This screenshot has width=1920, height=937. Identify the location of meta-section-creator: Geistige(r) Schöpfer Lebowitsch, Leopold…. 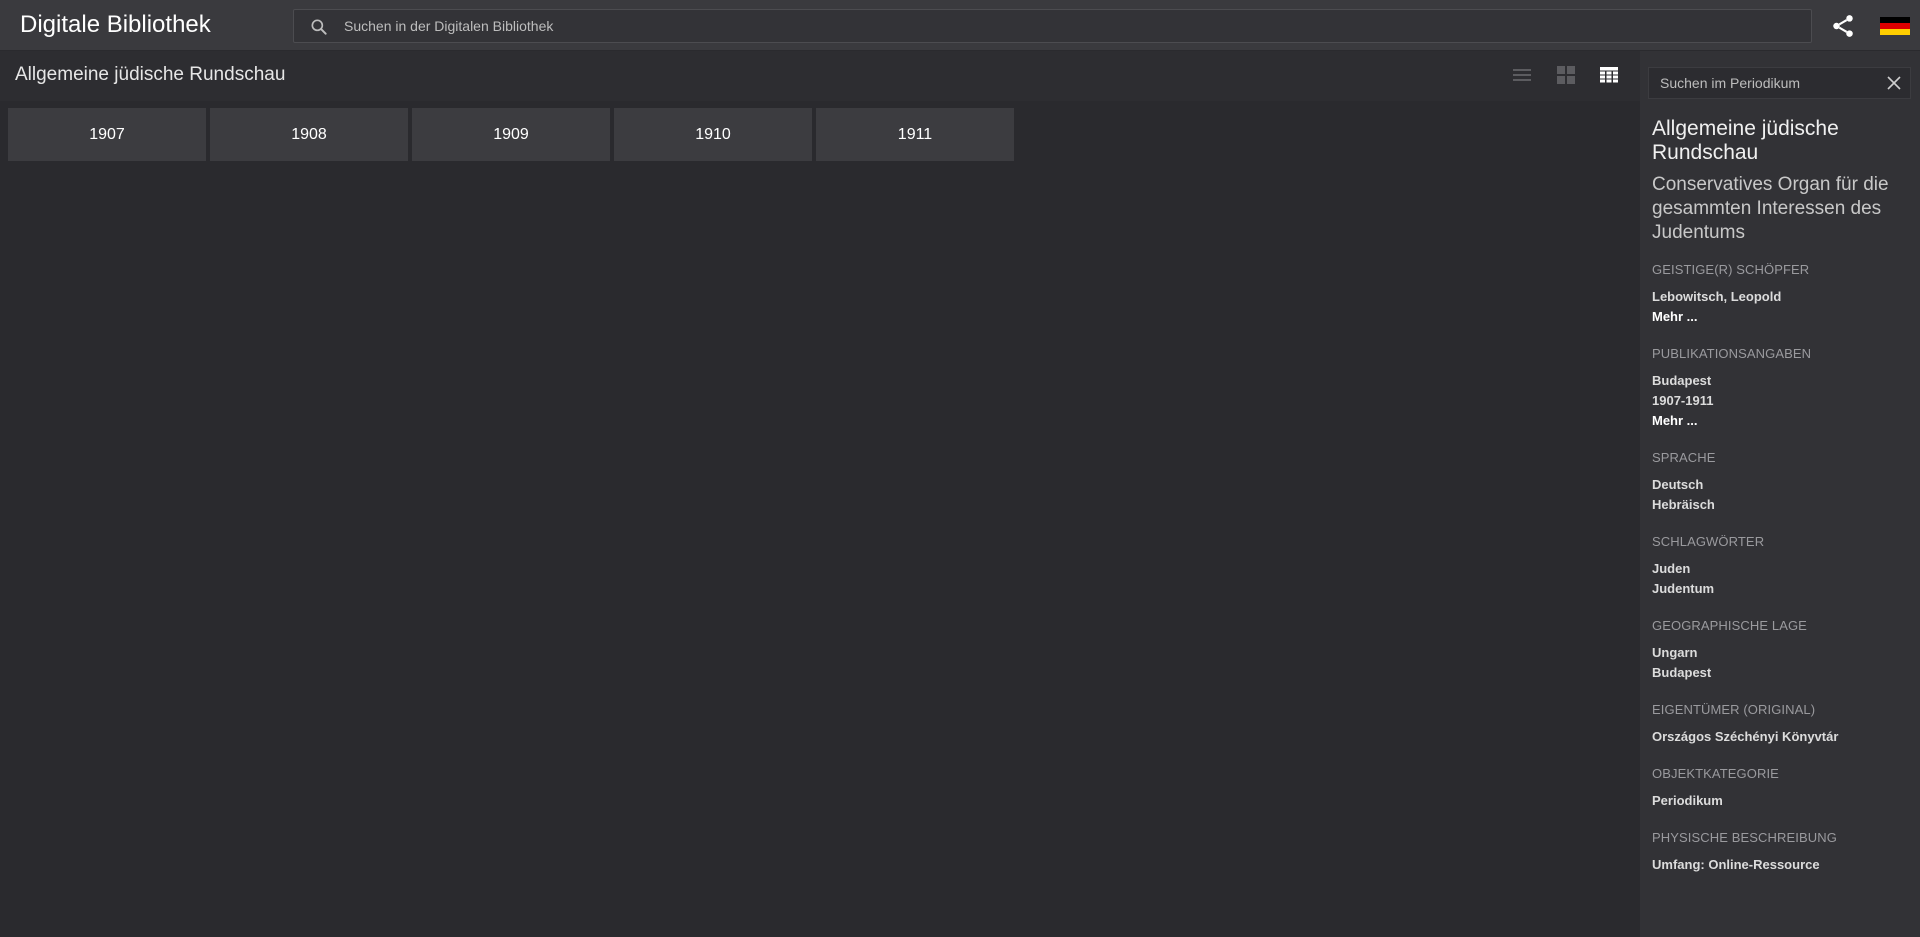
(1781, 294).